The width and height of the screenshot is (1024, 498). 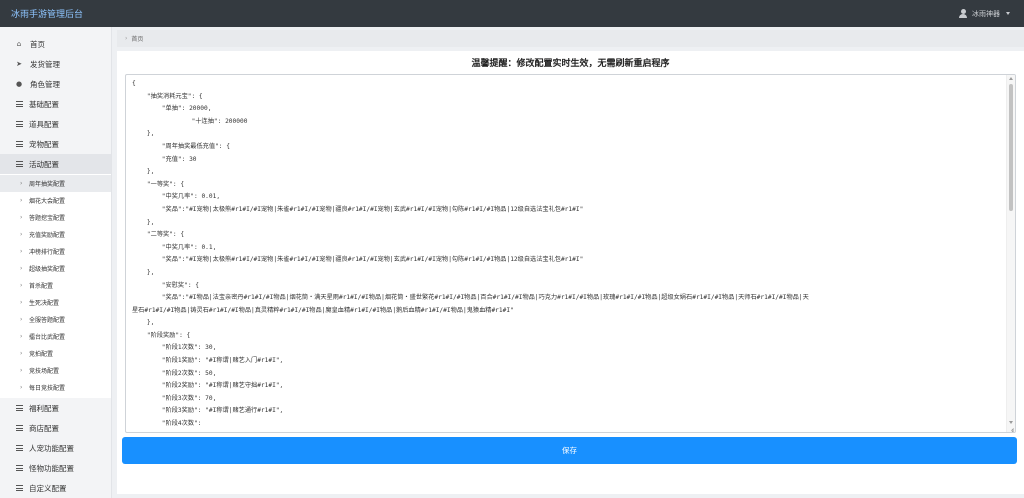 I want to click on submenu-item: › 答题挖宝配置, so click(x=55, y=217).